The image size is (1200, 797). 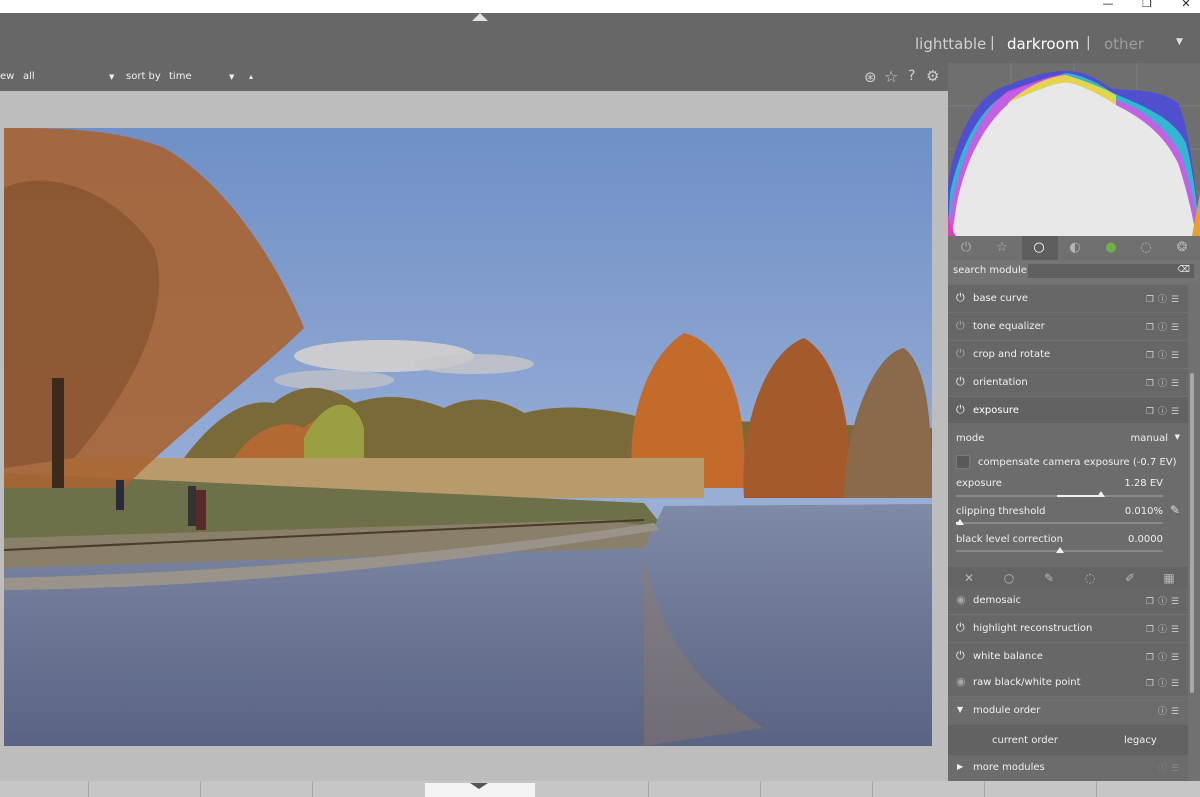 I want to click on module-name: demosaic, so click(x=997, y=600).